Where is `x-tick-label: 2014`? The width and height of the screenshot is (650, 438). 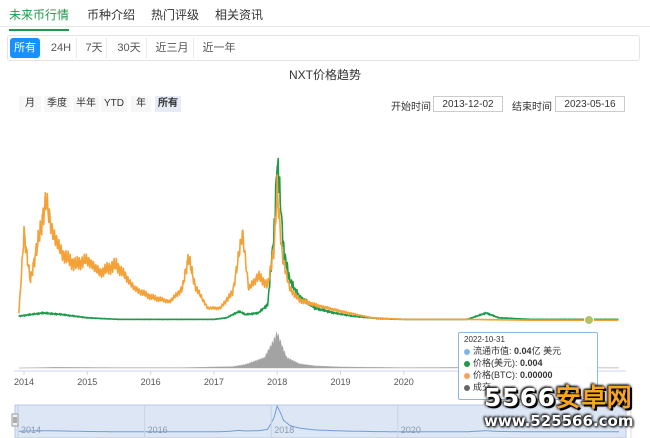
x-tick-label: 2014 is located at coordinates (24, 382).